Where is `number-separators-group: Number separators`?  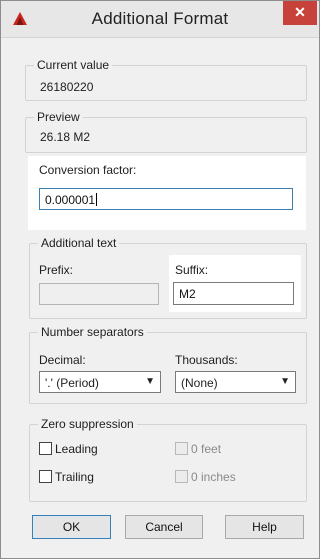 number-separators-group: Number separators is located at coordinates (168, 364).